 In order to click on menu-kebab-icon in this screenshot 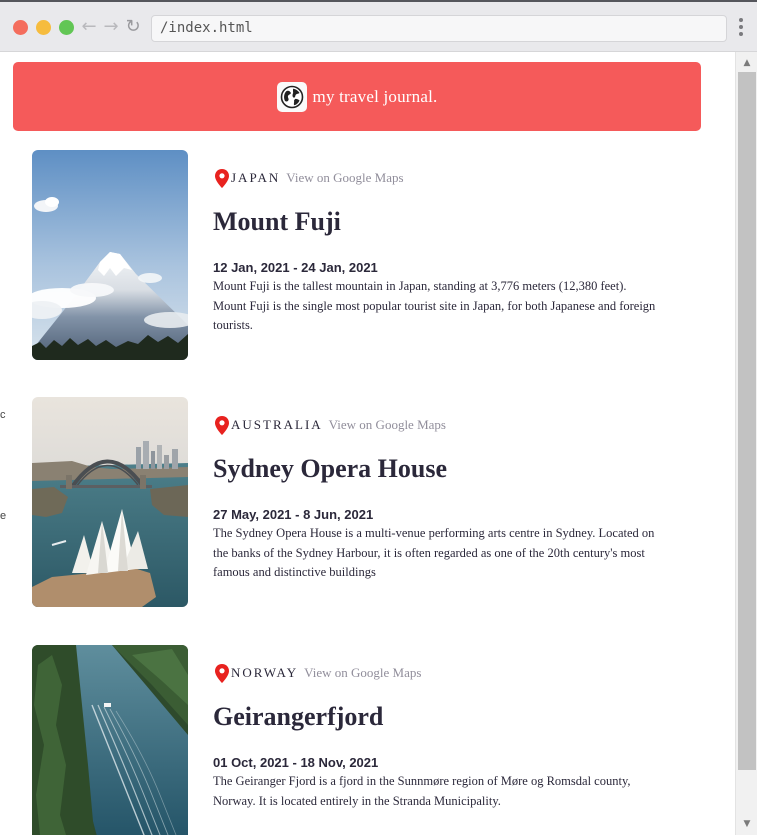, I will do `click(741, 29)`.